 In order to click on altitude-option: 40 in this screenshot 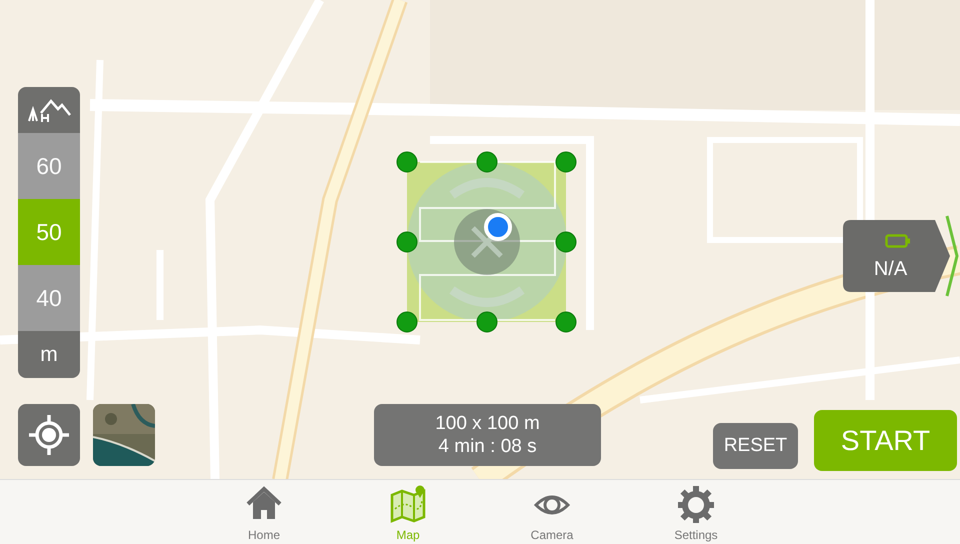, I will do `click(49, 298)`.